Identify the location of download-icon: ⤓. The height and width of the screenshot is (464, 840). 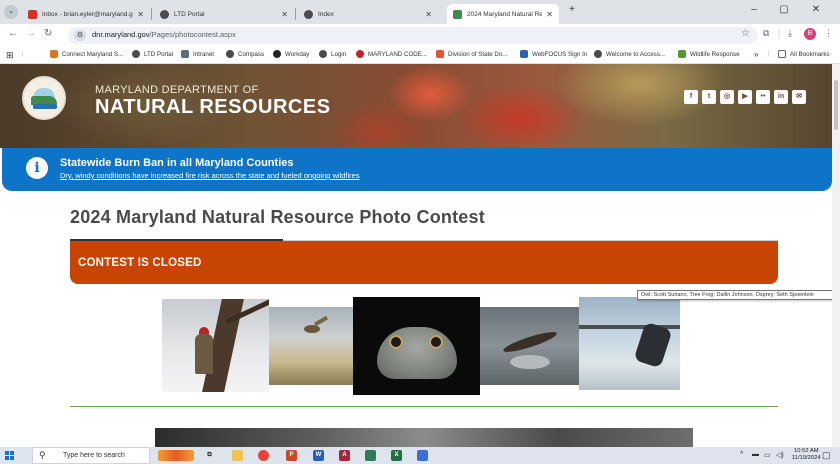
(790, 33).